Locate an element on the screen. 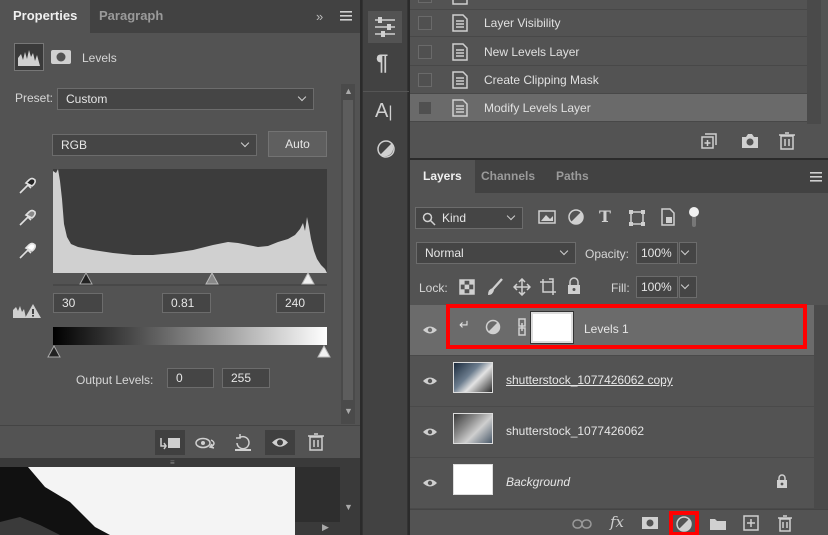 This screenshot has height=535, width=828. fill-label: Fill: is located at coordinates (620, 288).